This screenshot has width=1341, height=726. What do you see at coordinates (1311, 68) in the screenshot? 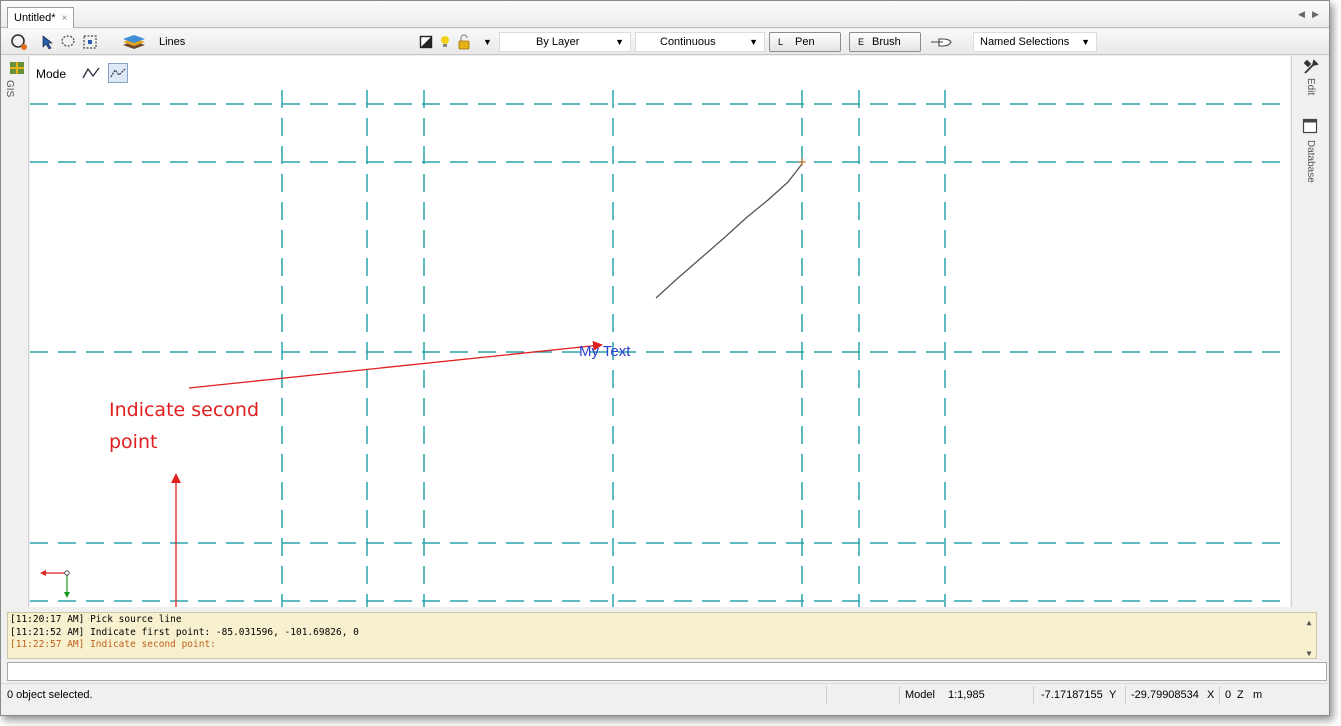
I see `edit-tools-icon` at bounding box center [1311, 68].